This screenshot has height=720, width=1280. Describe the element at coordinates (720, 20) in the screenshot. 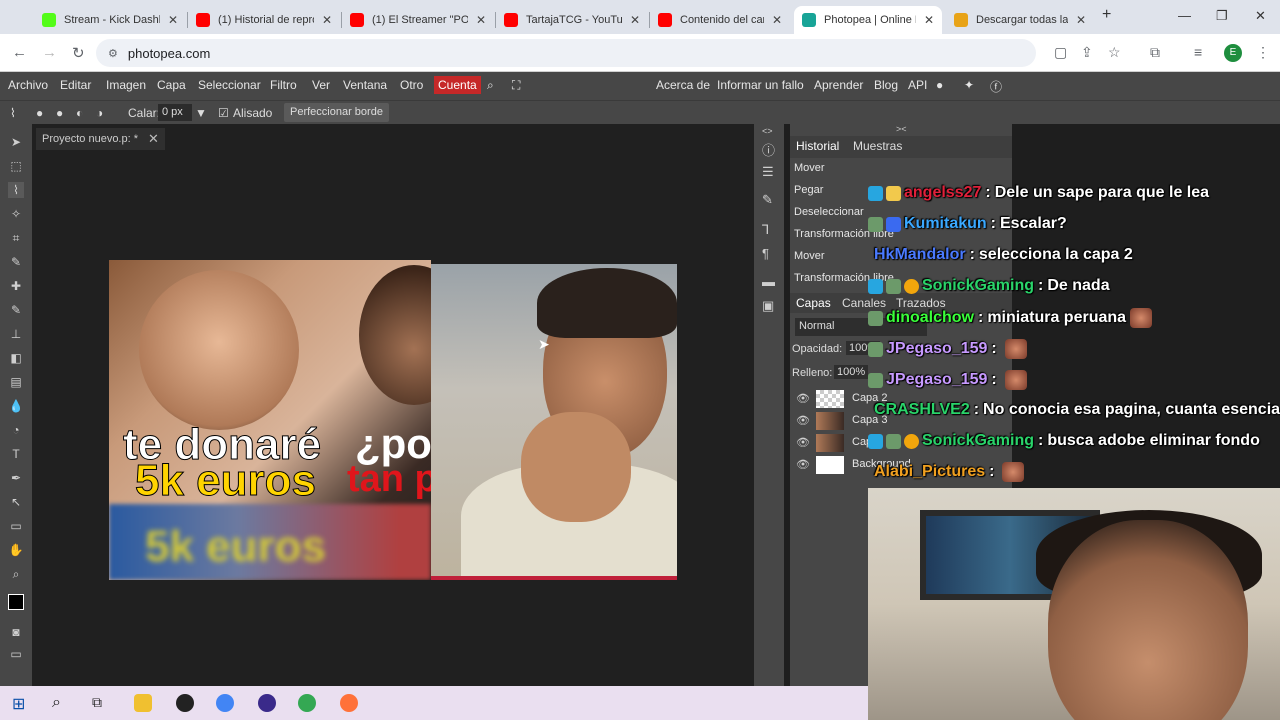

I see `browser-tab-5: Contenido del canal ✕` at that location.